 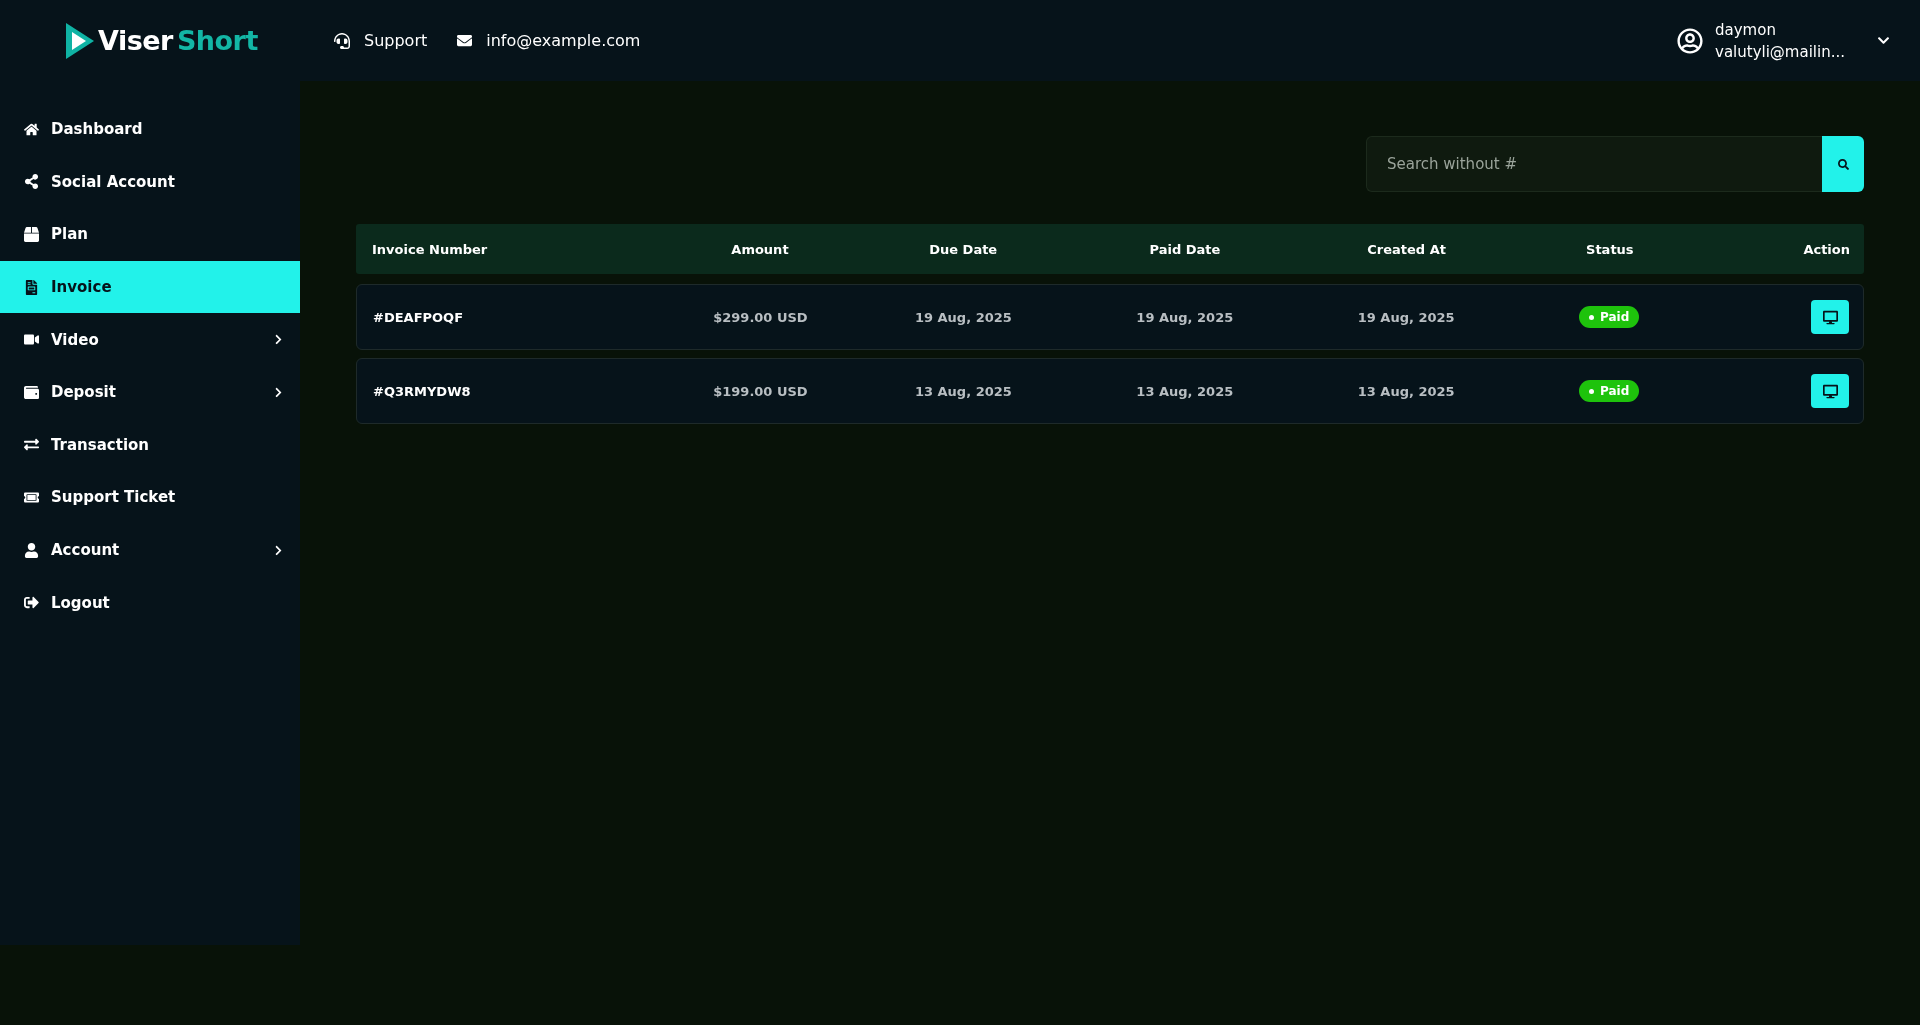 What do you see at coordinates (422, 391) in the screenshot?
I see `table-cell-text: #Q3RMYDW8` at bounding box center [422, 391].